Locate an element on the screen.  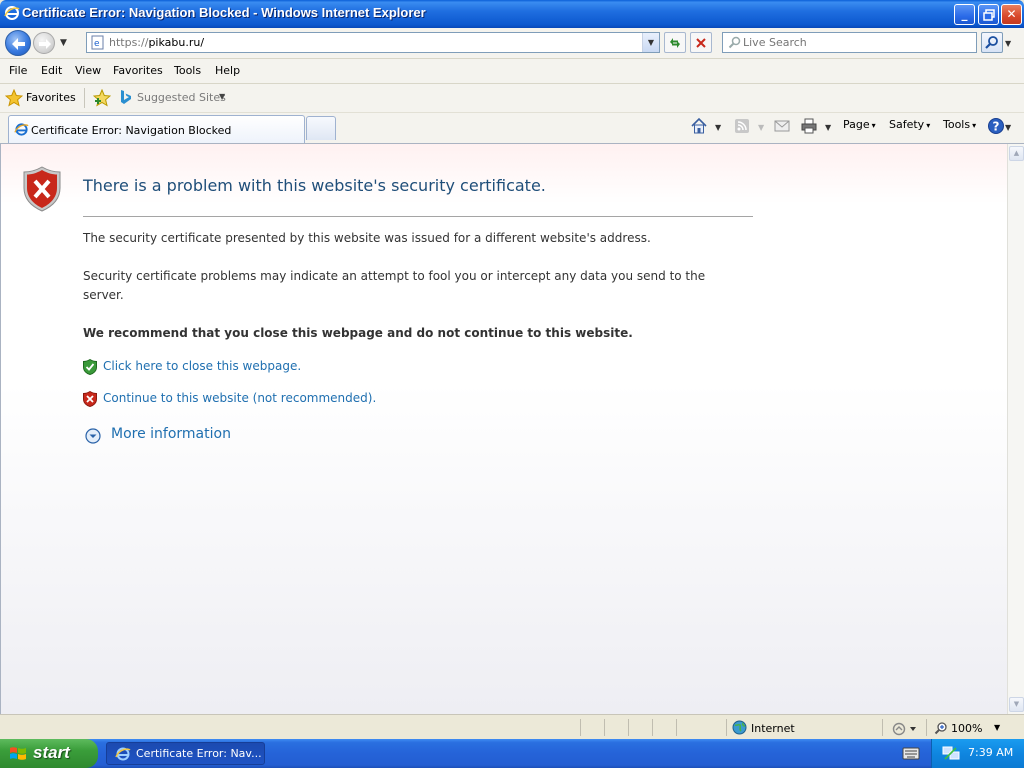
feeds-dropdown-icon: ▼ is located at coordinates (761, 127).